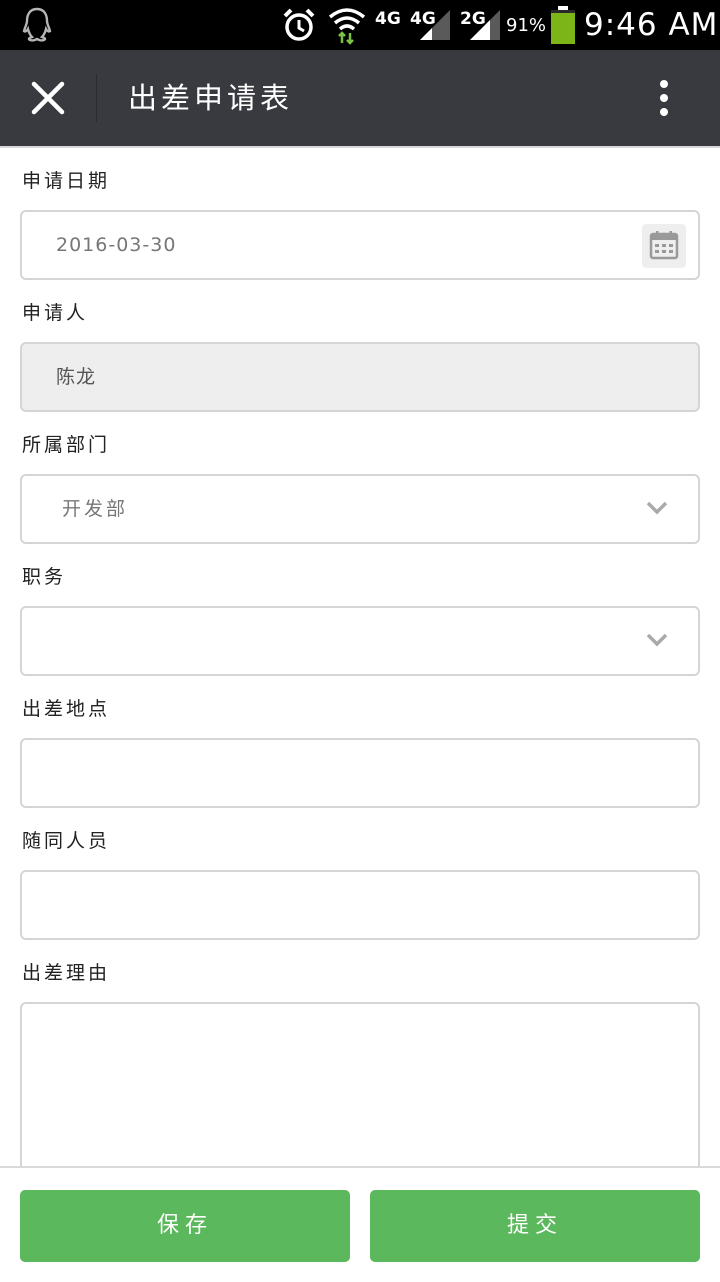 The width and height of the screenshot is (720, 1282). I want to click on department-value: 开发部, so click(95, 509).